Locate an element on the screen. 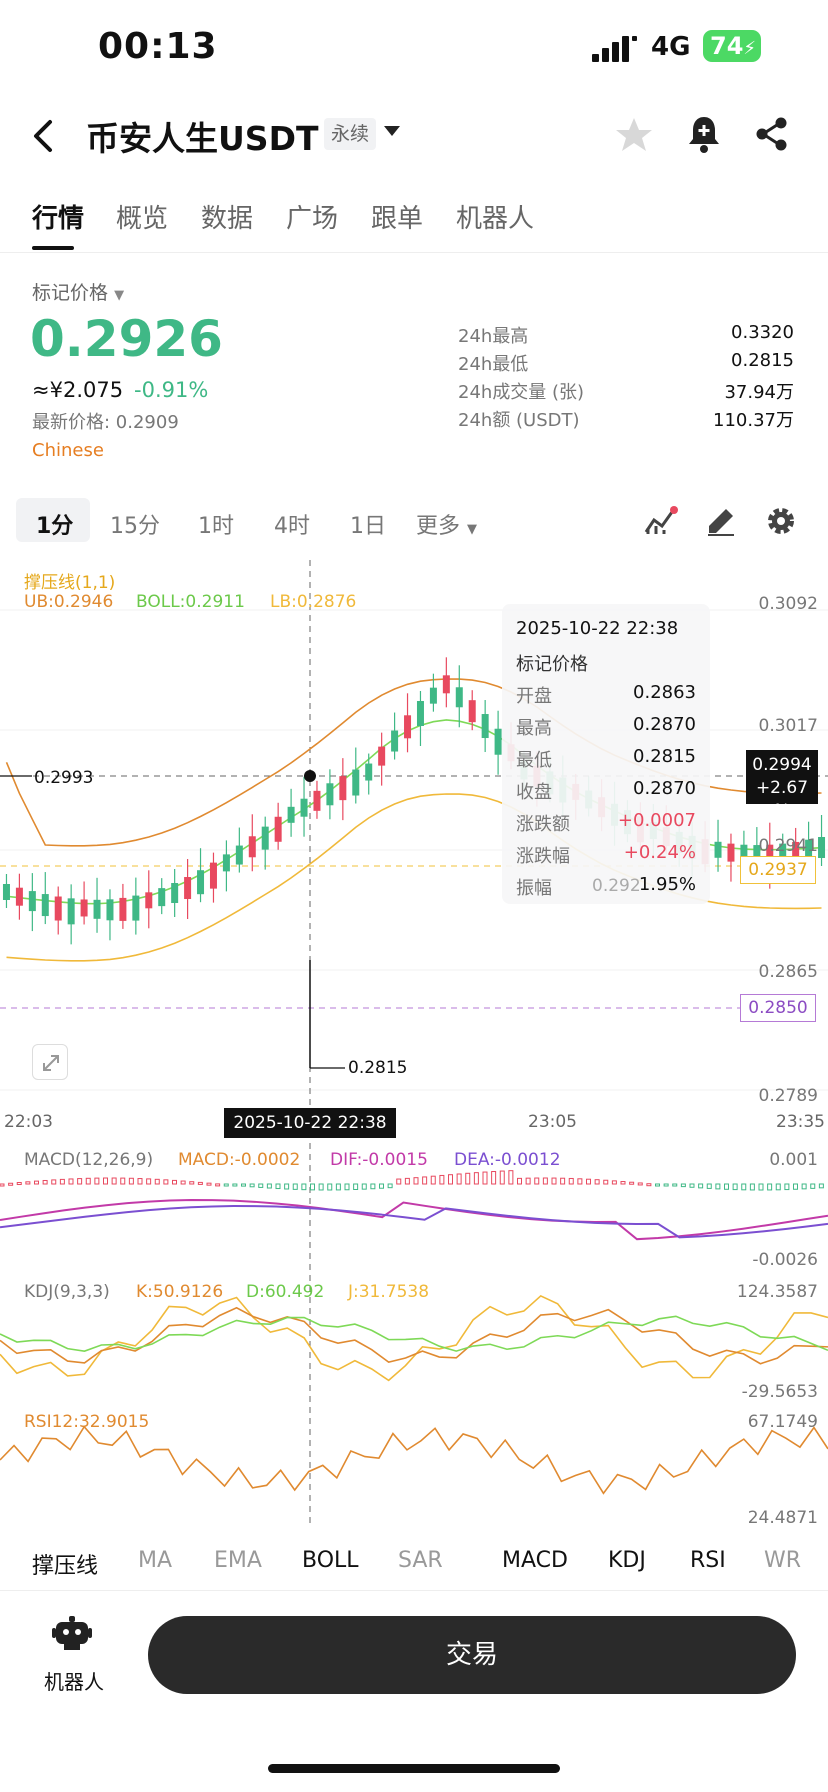 This screenshot has width=828, height=1792. indicator-tab-wr: WR is located at coordinates (782, 1560).